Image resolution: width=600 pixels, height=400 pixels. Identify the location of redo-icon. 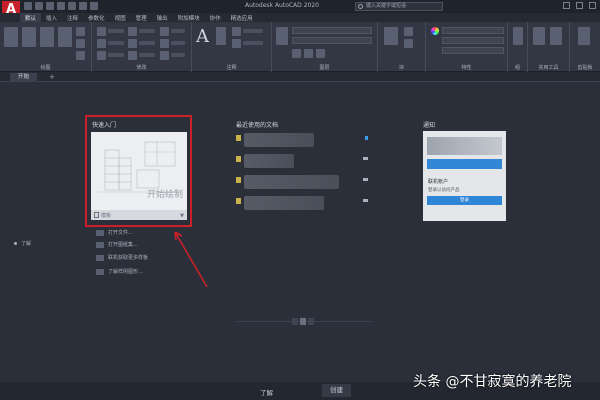
(94, 6).